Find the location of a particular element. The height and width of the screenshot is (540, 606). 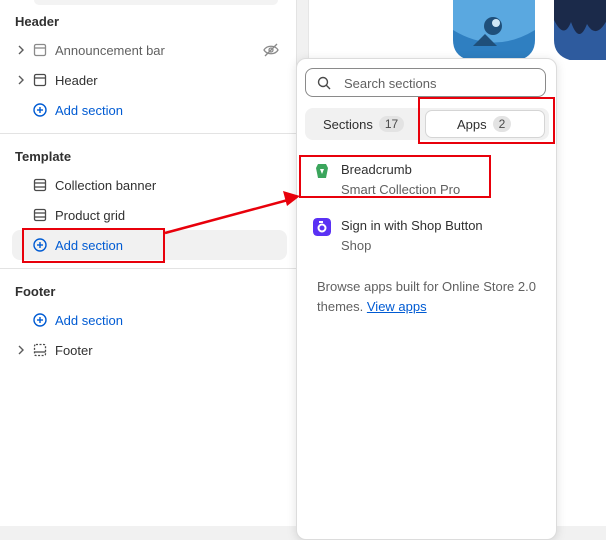

search-sections-field is located at coordinates (425, 82).